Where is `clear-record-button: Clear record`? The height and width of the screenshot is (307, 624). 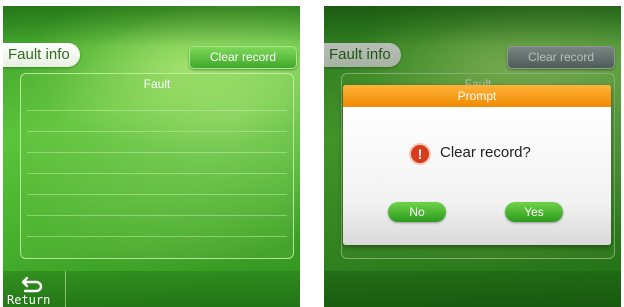
clear-record-button: Clear record is located at coordinates (243, 57).